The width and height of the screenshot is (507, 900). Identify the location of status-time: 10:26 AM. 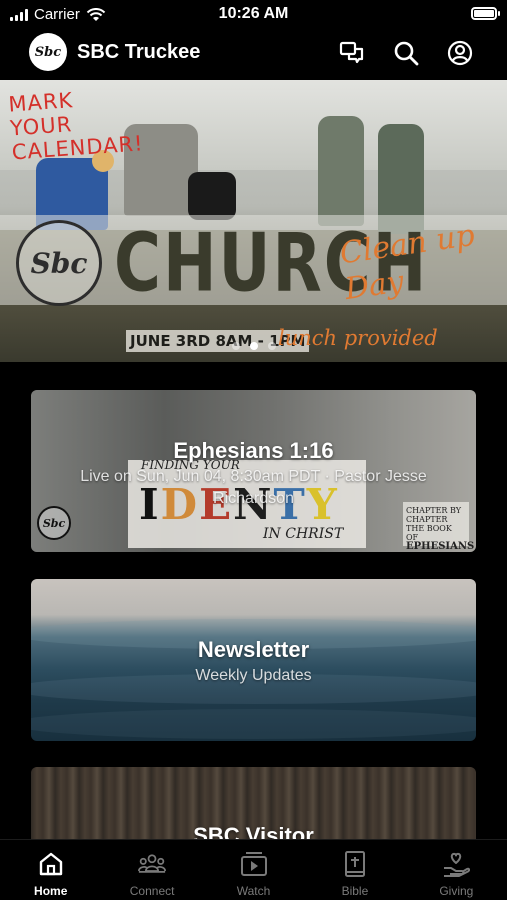
(253, 13).